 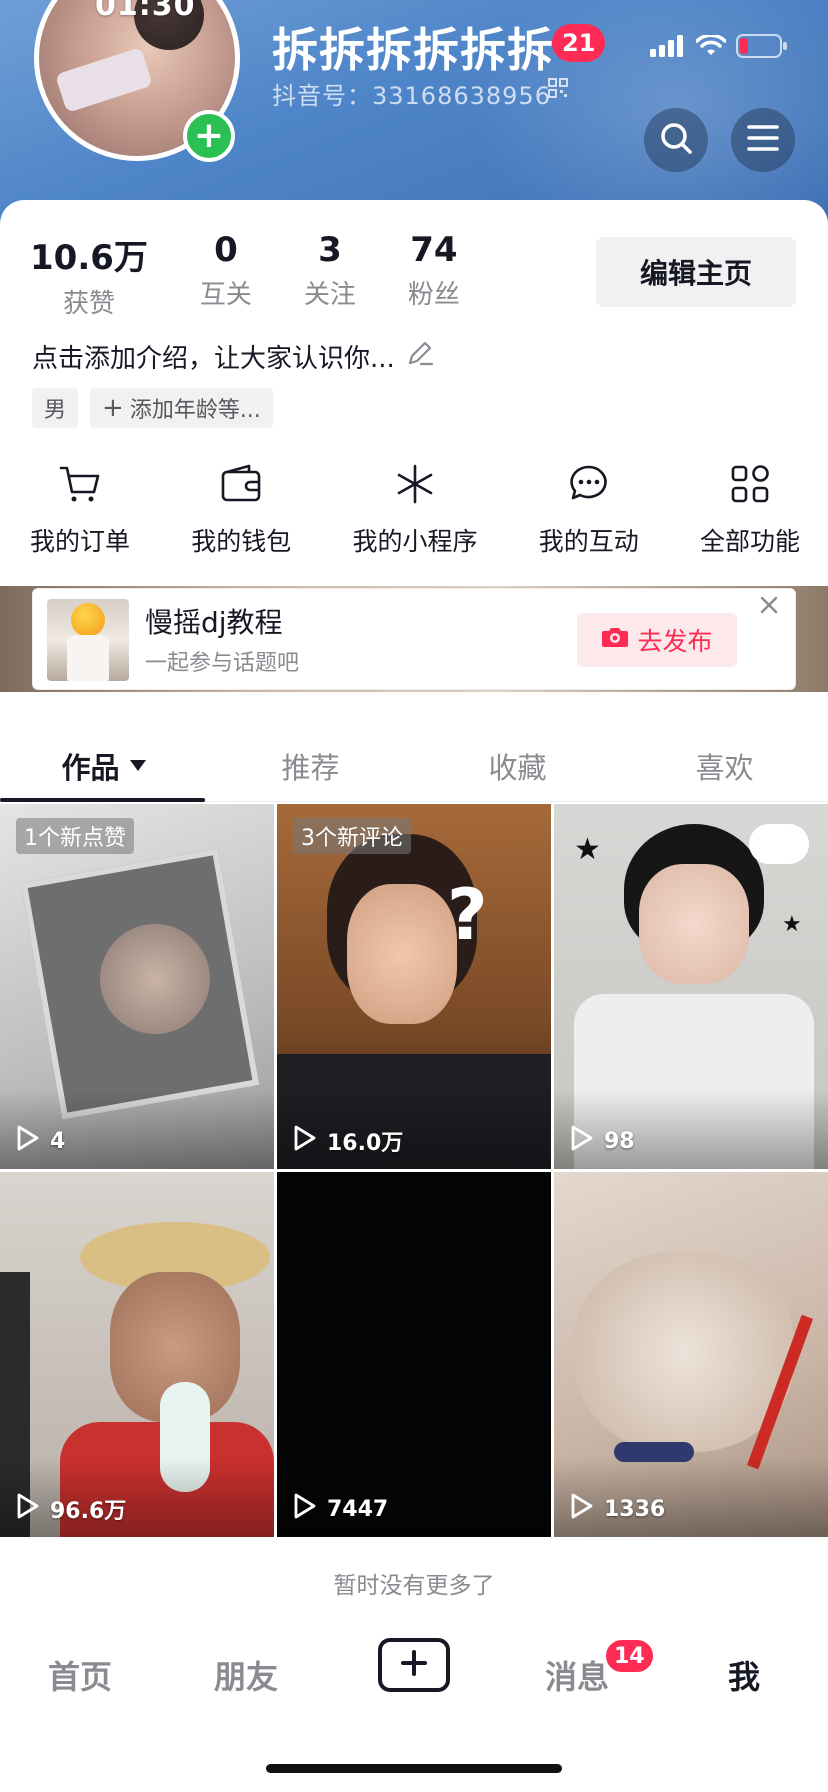 I want to click on nav-me: 我, so click(x=744, y=1675).